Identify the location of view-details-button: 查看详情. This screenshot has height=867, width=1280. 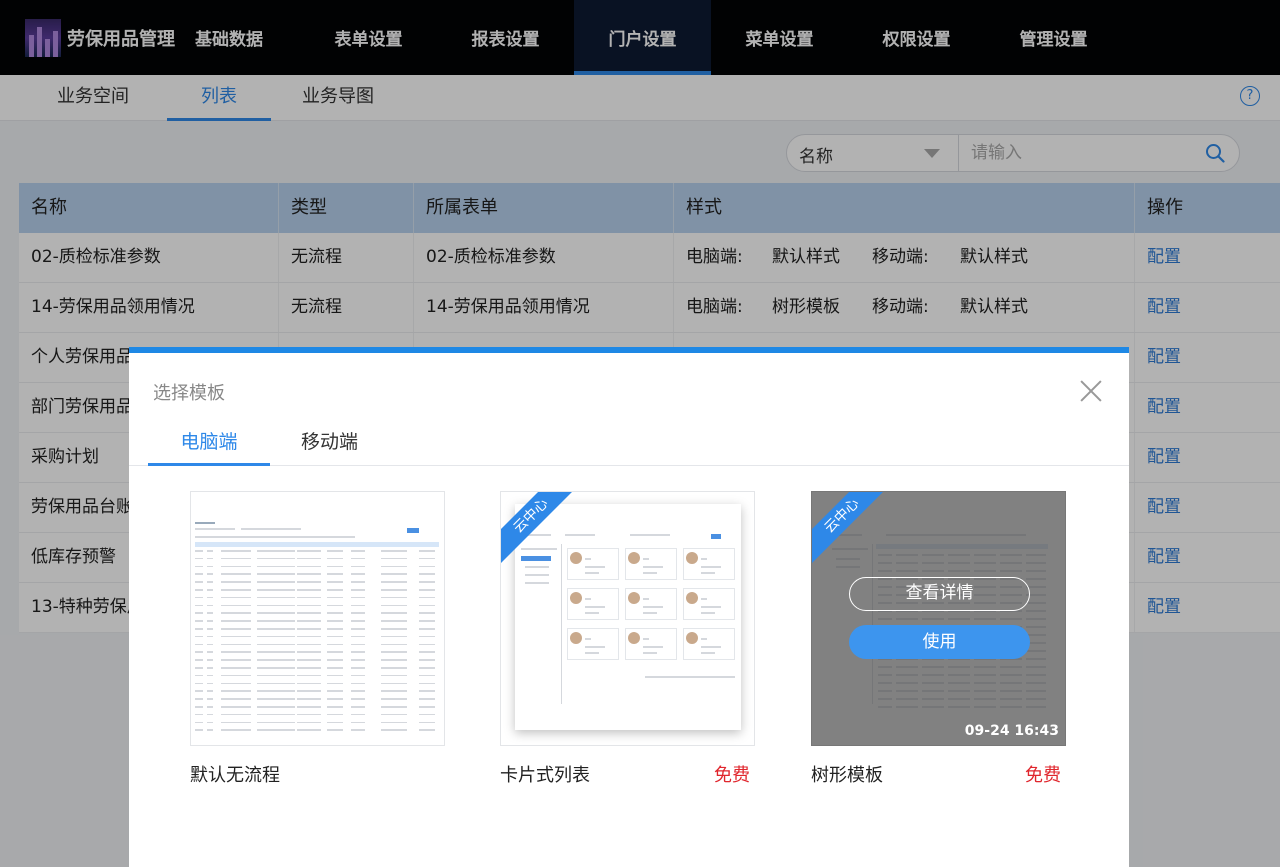
(939, 594).